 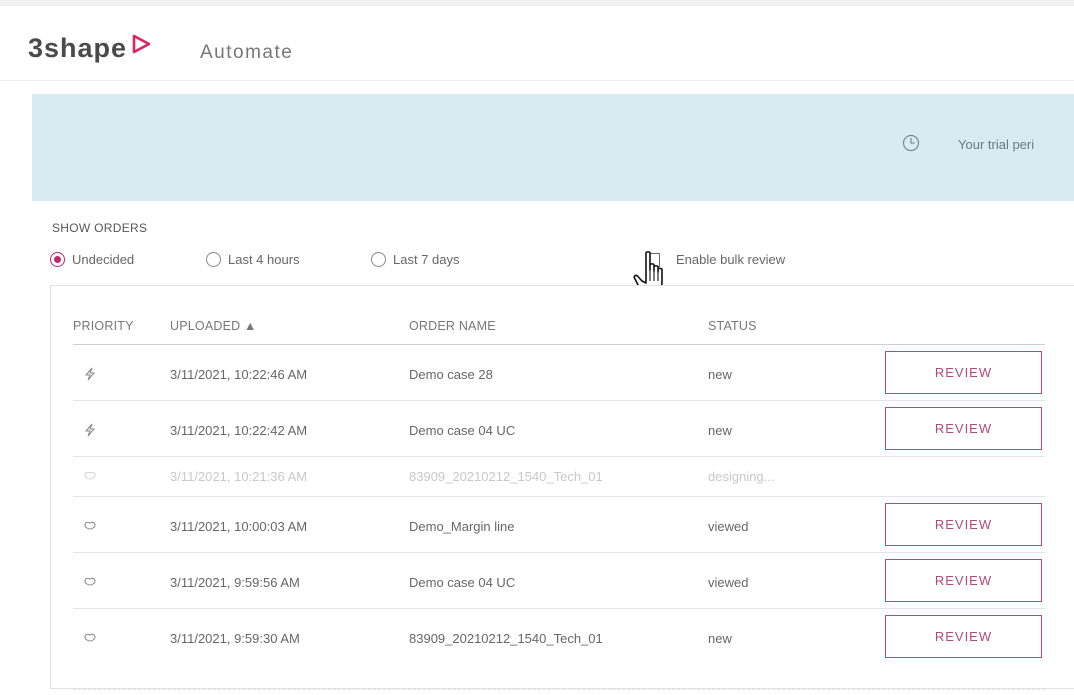 What do you see at coordinates (451, 374) in the screenshot?
I see `order-name-cell: Demo case 28` at bounding box center [451, 374].